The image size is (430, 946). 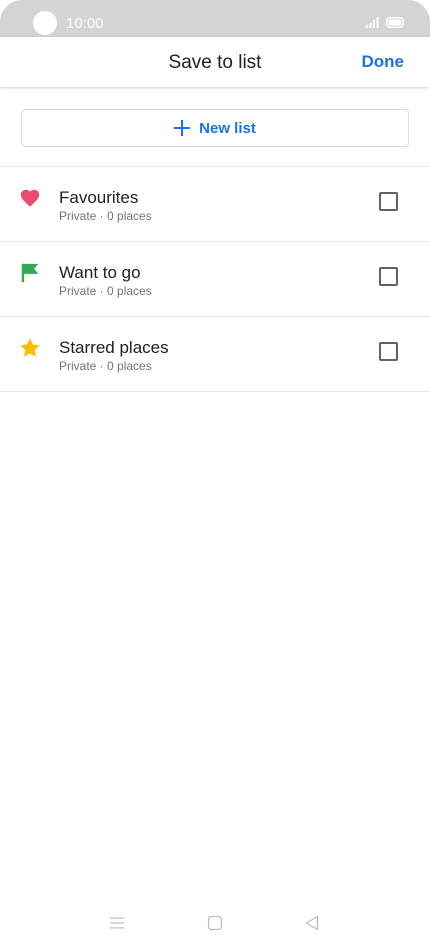 What do you see at coordinates (30, 198) in the screenshot?
I see `heart-icon` at bounding box center [30, 198].